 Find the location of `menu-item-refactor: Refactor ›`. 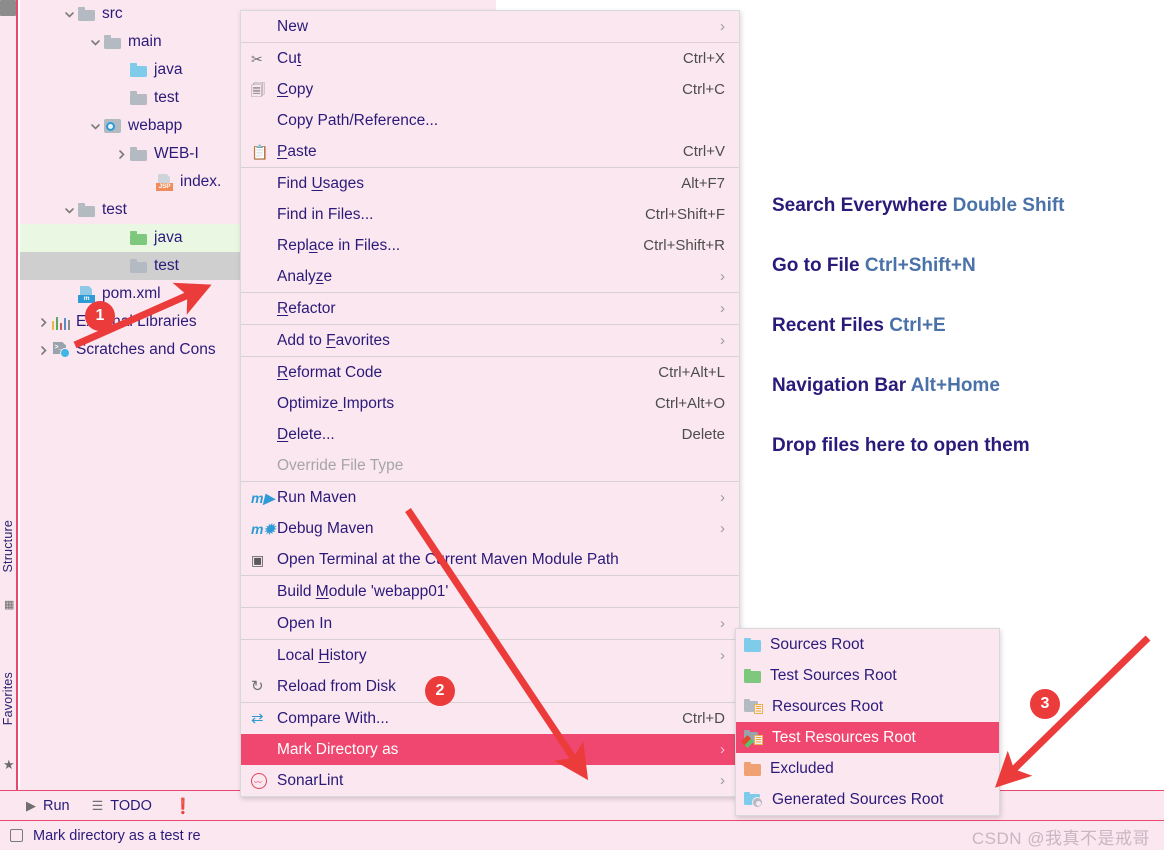

menu-item-refactor: Refactor › is located at coordinates (490, 308).